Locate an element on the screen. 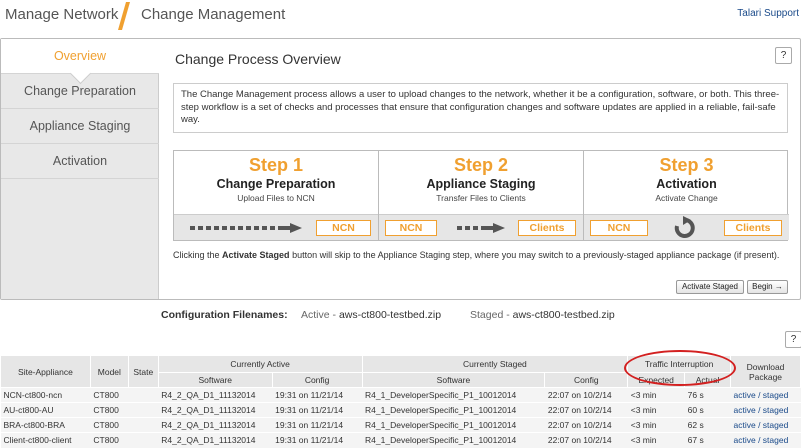 This screenshot has height=448, width=801. note-bold: Activate Staged is located at coordinates (256, 255).